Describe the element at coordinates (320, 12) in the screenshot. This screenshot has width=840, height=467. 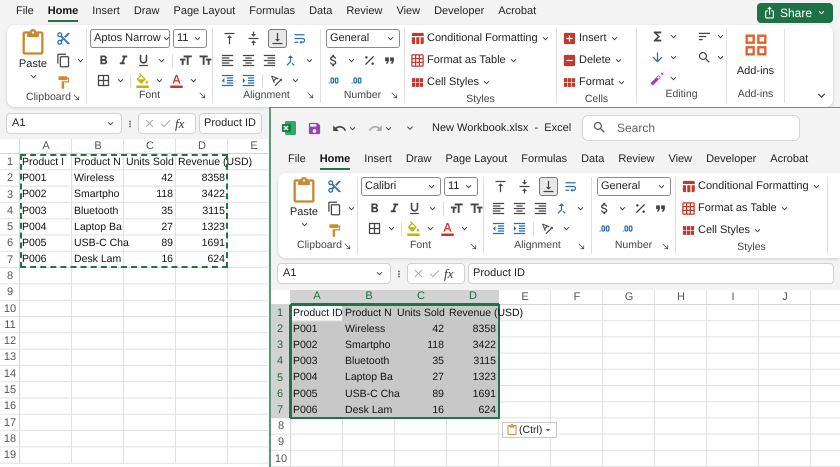
I see `ribbon-tab: Data` at that location.